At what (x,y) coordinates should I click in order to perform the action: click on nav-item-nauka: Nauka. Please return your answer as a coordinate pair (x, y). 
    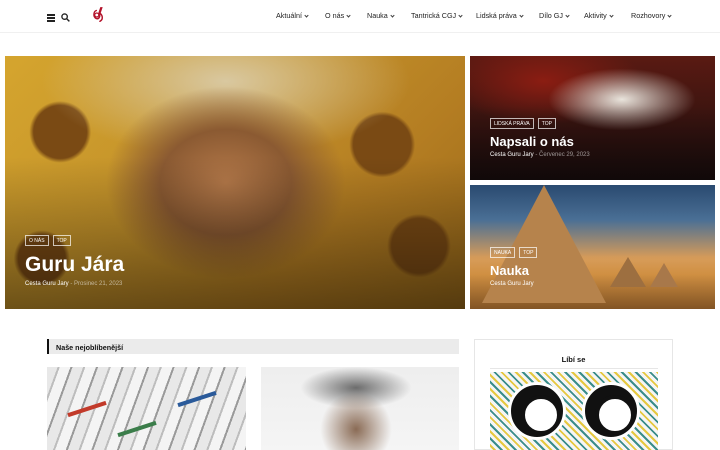
    Looking at the image, I should click on (381, 15).